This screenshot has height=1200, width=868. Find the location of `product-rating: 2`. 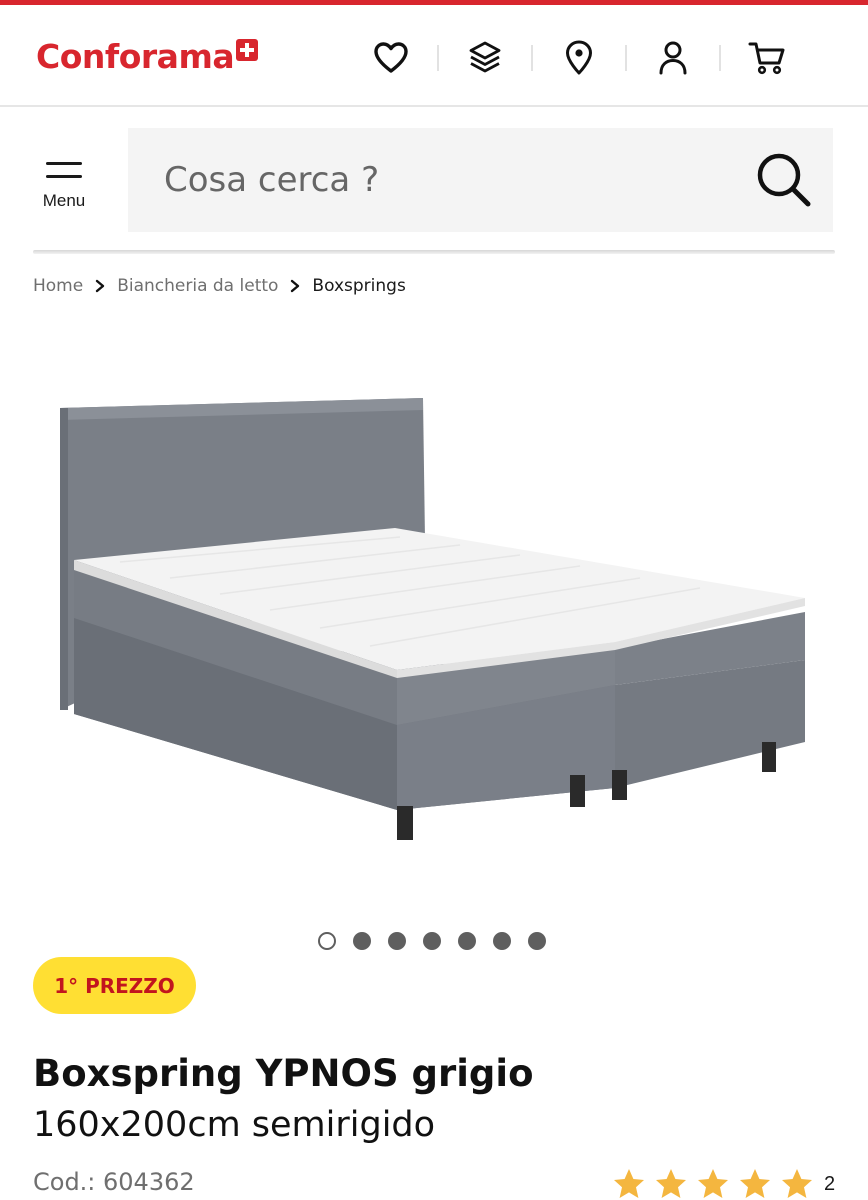

product-rating: 2 is located at coordinates (723, 1182).